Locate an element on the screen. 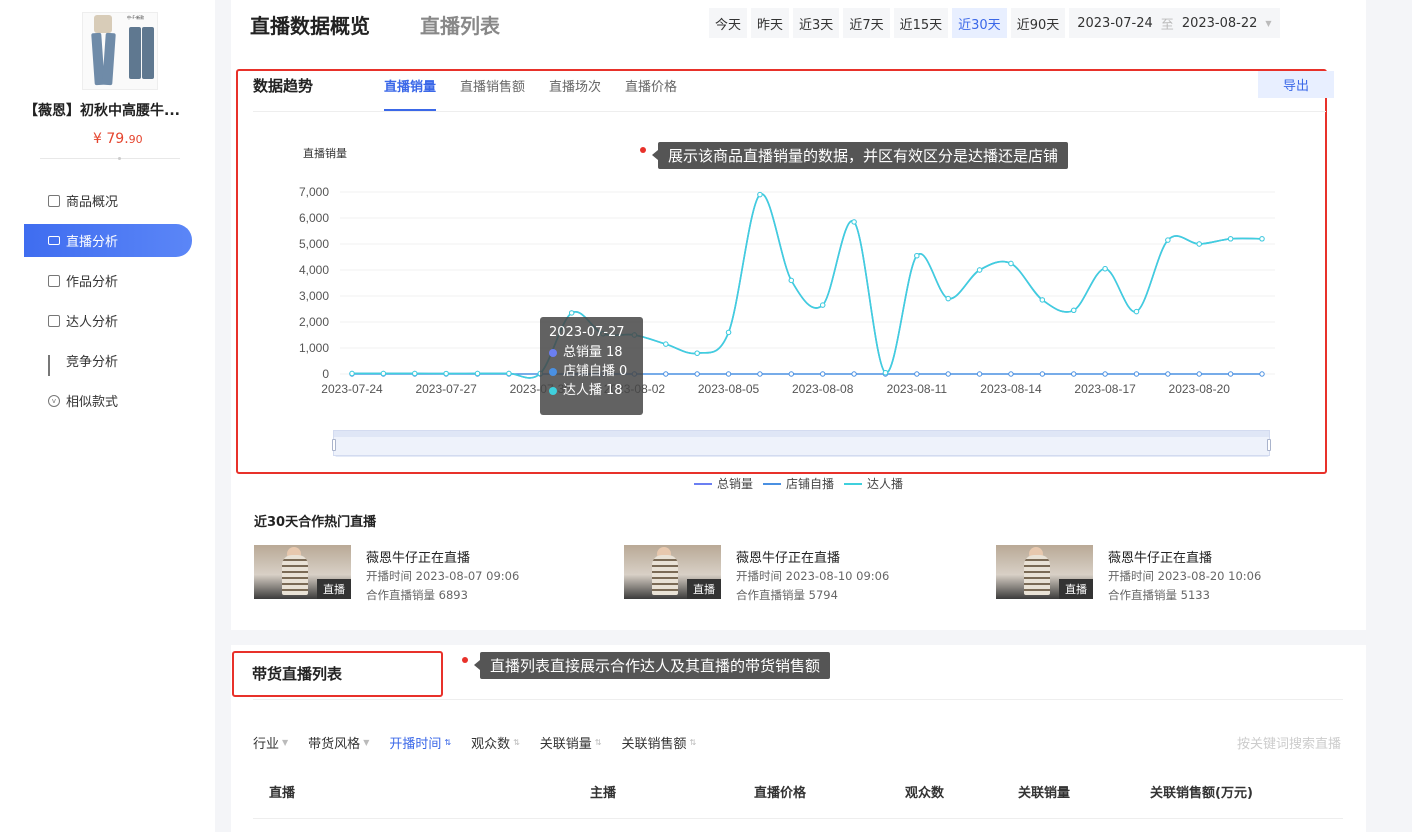  table-header-divider is located at coordinates (798, 818).